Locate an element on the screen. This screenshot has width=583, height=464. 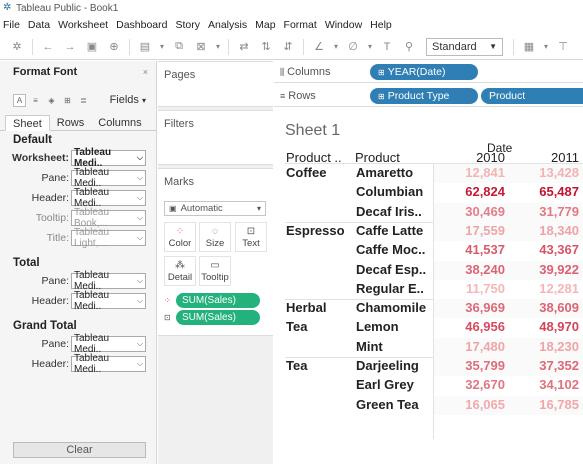
sales-value-cell: 39,922 is located at coordinates (557, 269).